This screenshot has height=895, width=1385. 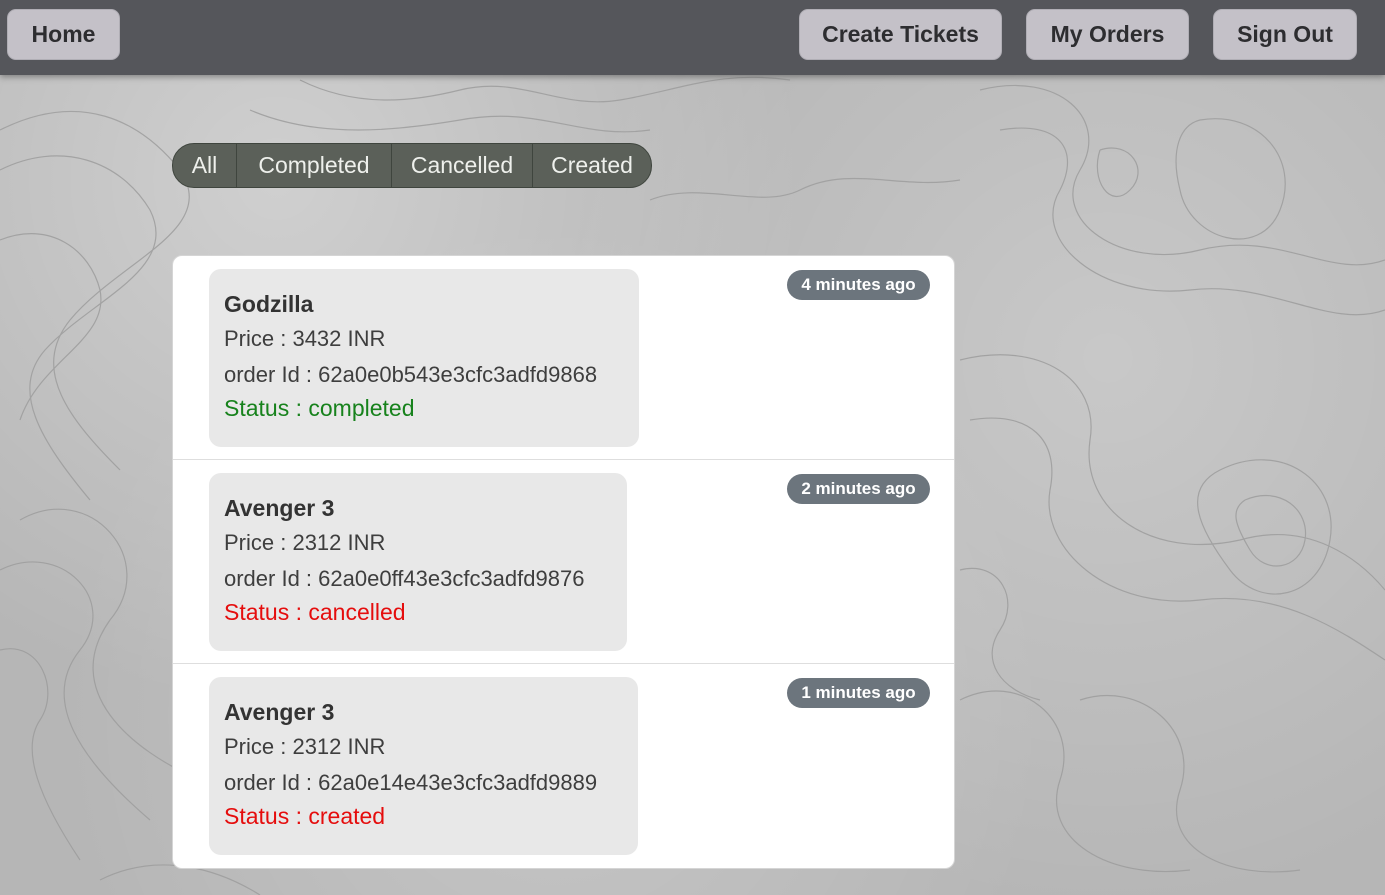 I want to click on status-filter-group: All Completed Cancelled Created, so click(x=412, y=165).